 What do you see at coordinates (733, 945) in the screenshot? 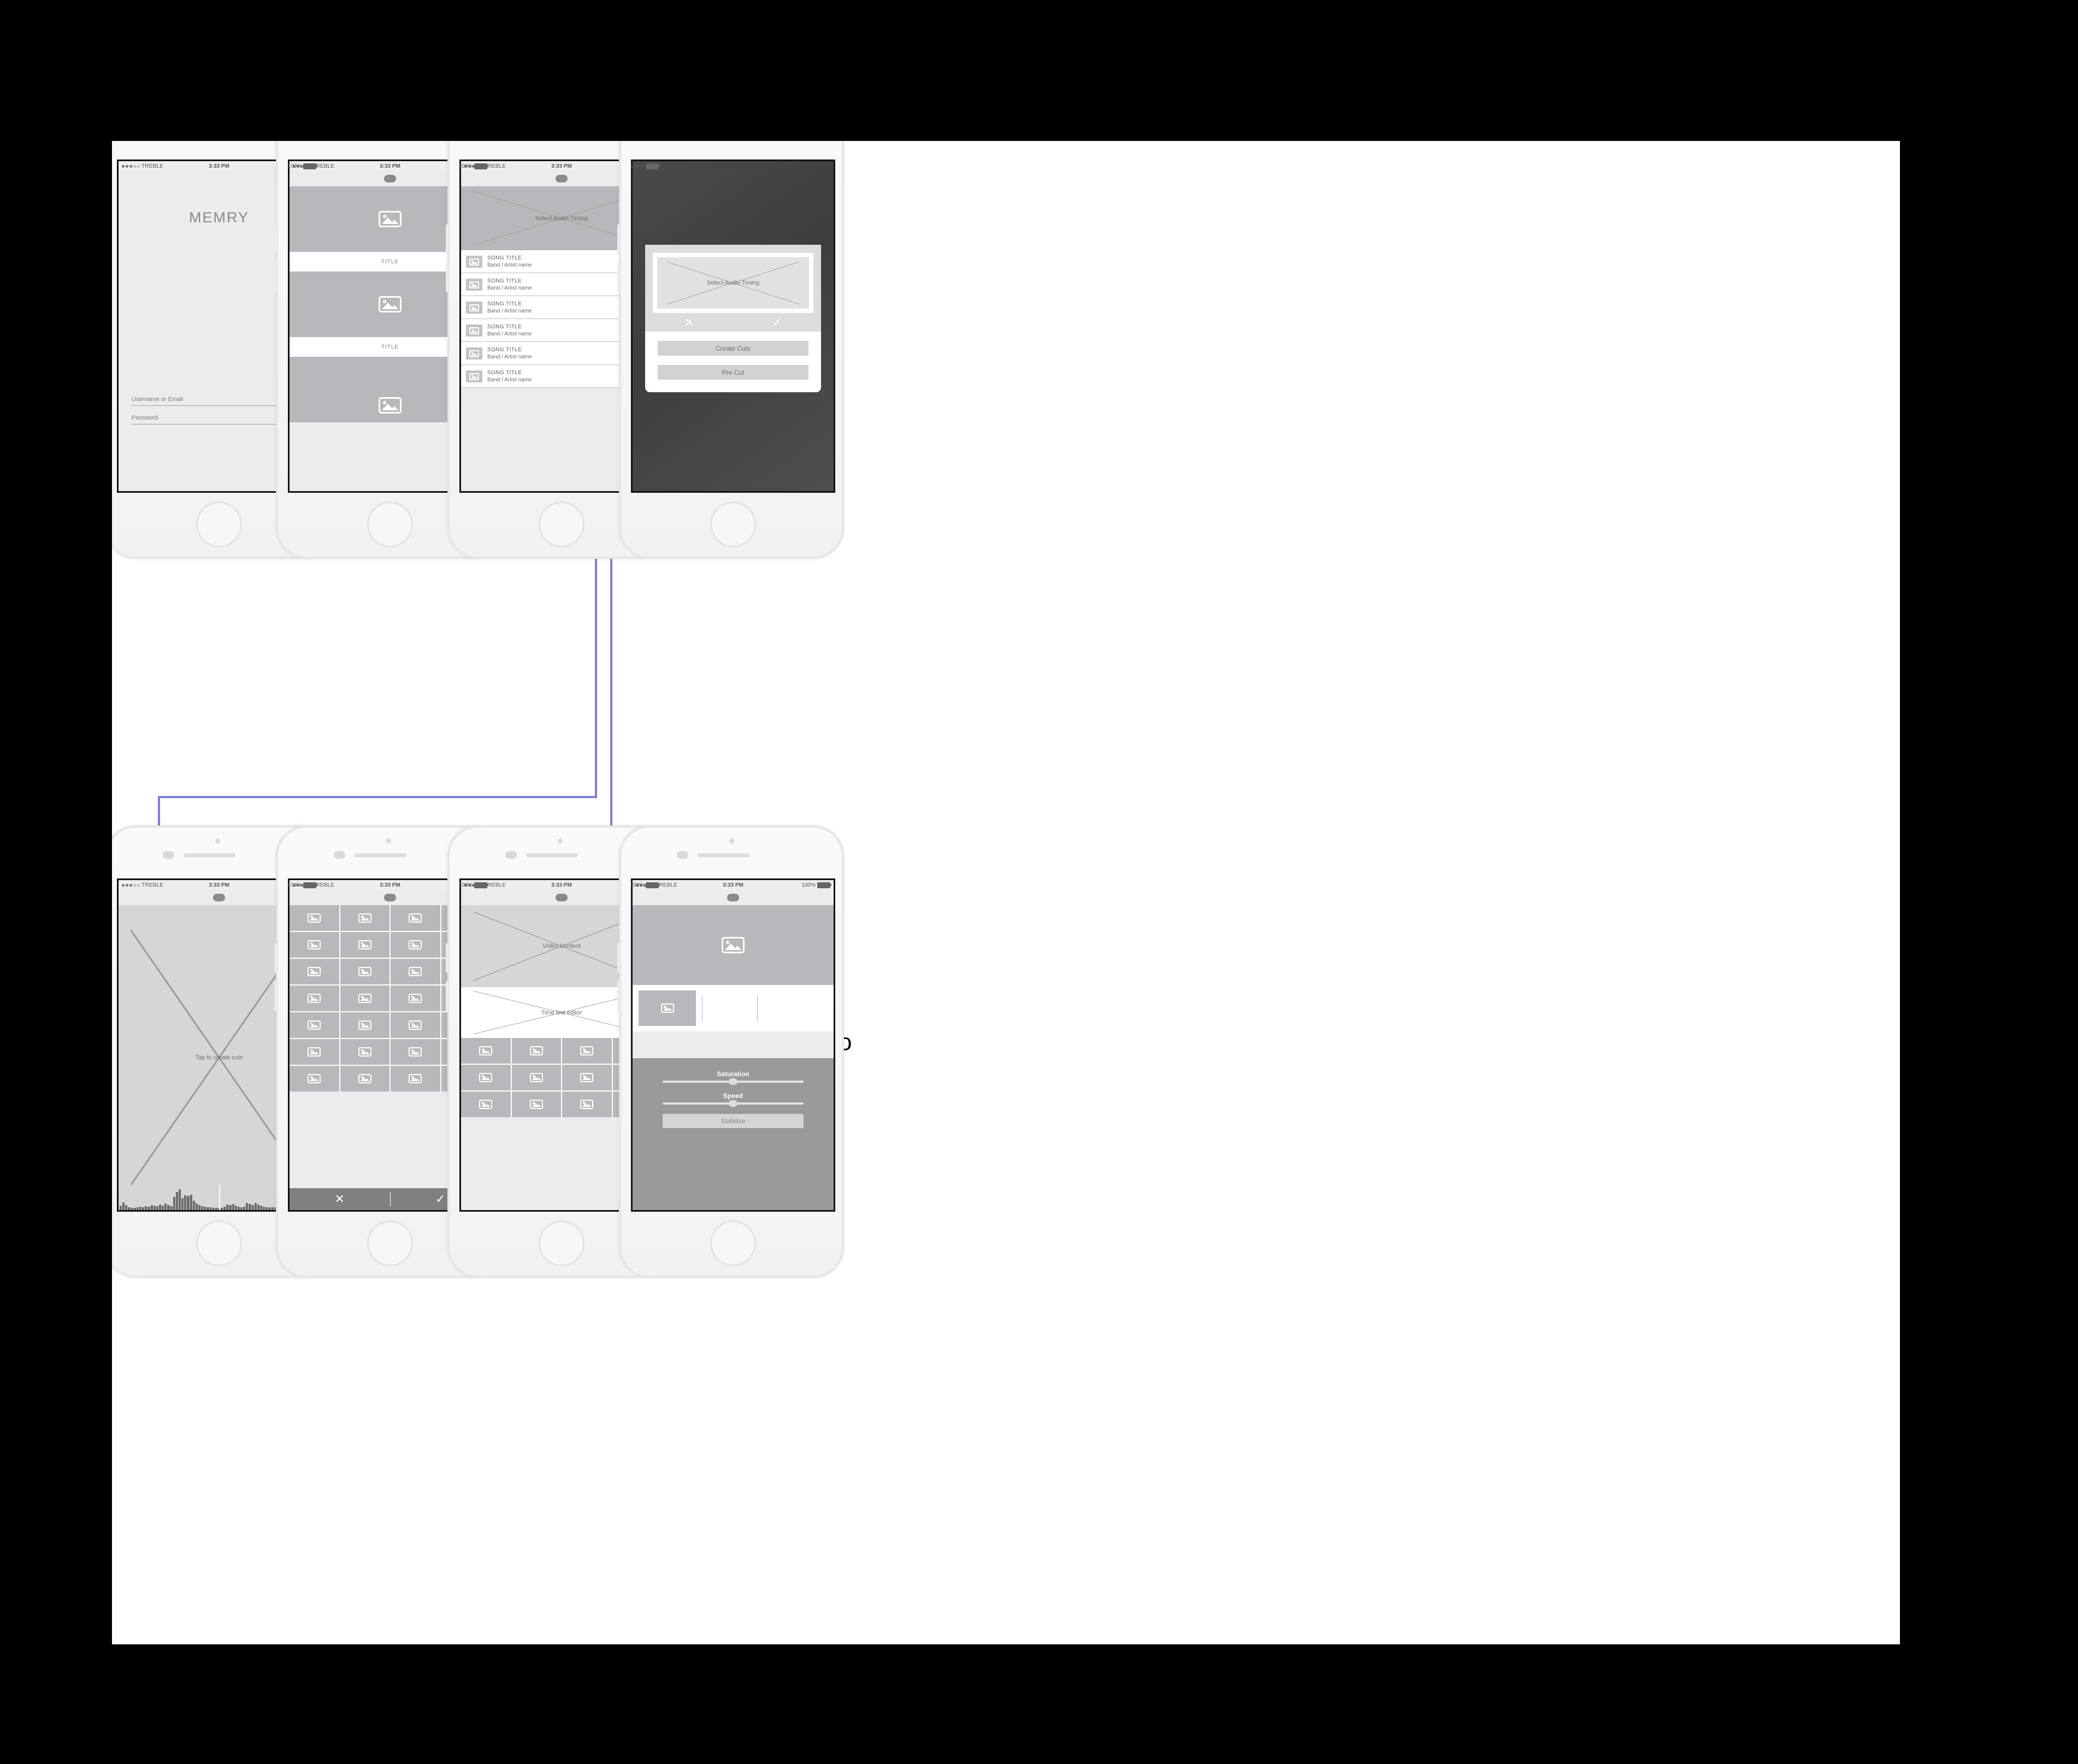
I see `clip-preview` at bounding box center [733, 945].